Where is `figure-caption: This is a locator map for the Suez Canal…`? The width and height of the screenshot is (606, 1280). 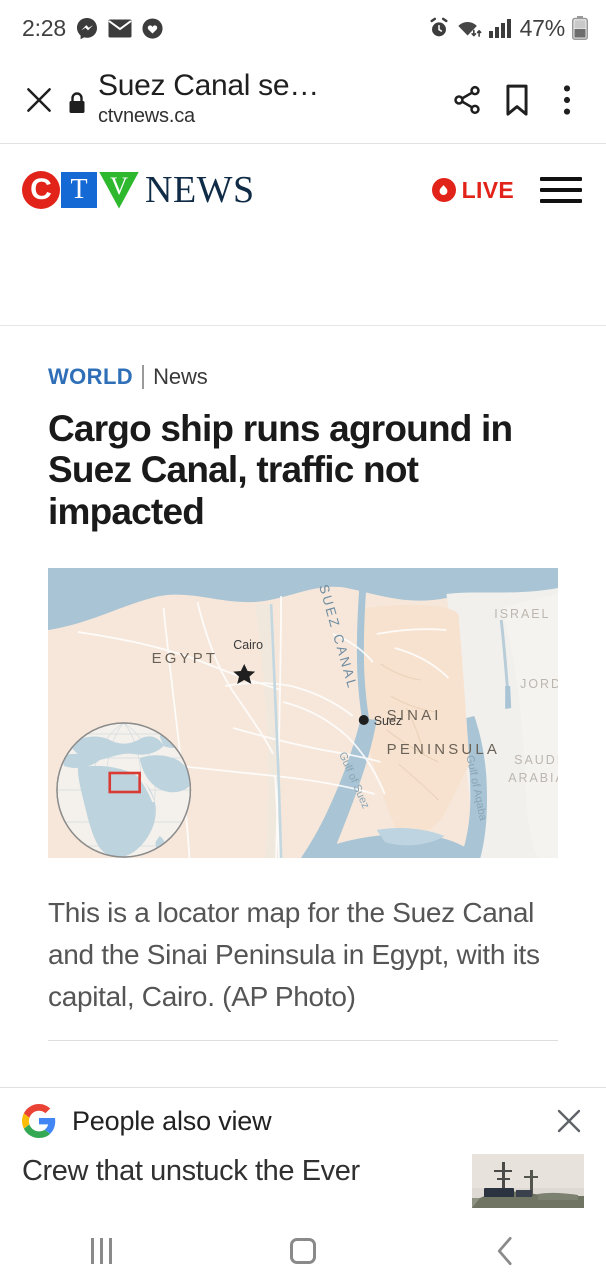
figure-caption: This is a locator map for the Suez Canal… is located at coordinates (294, 955).